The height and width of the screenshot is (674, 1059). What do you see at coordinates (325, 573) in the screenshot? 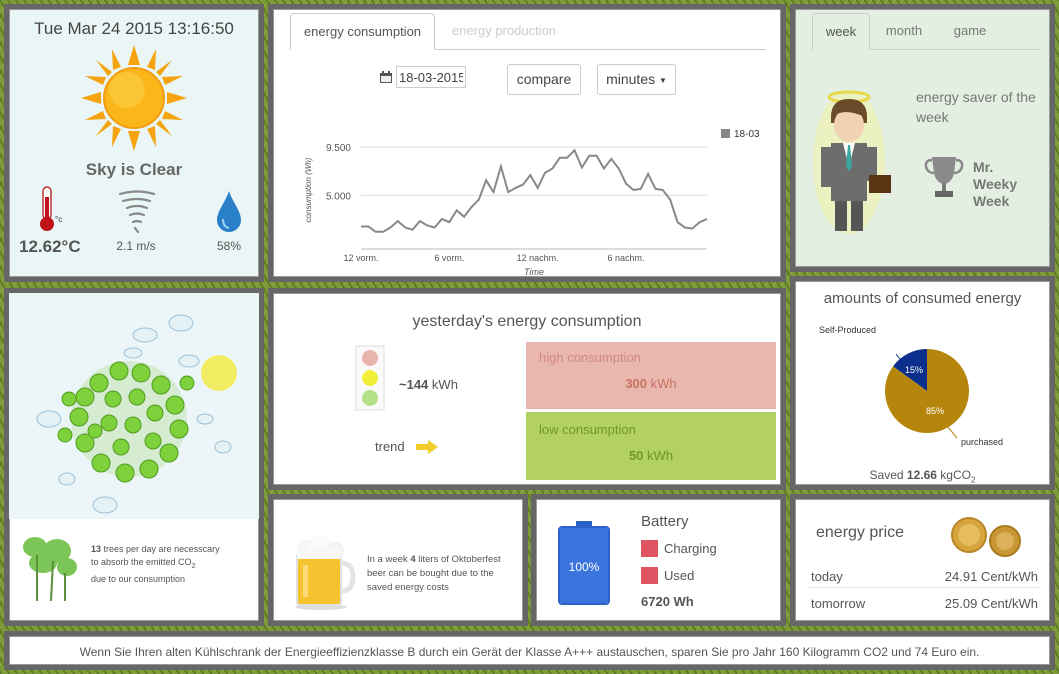
I see `beer-mug-icon` at bounding box center [325, 573].